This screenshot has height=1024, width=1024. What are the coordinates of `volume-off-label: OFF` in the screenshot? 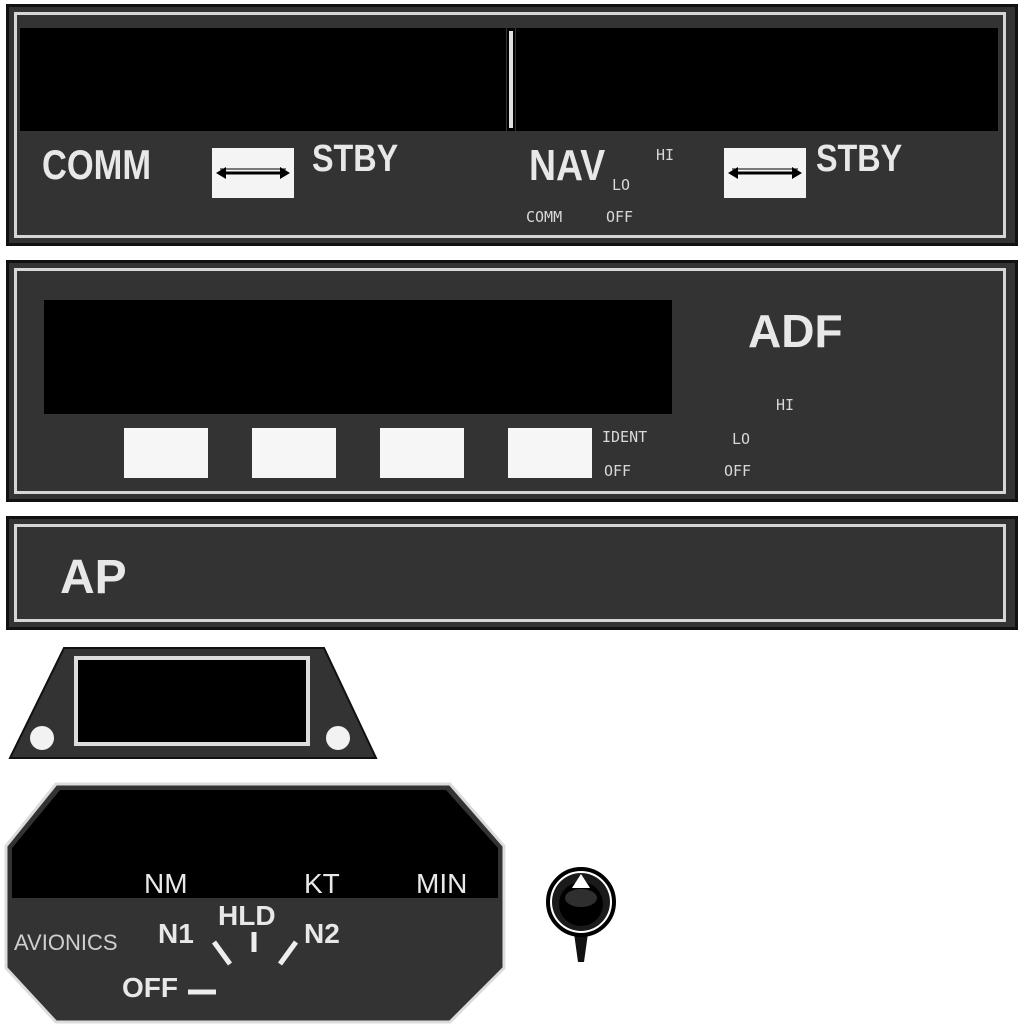 It's located at (620, 217).